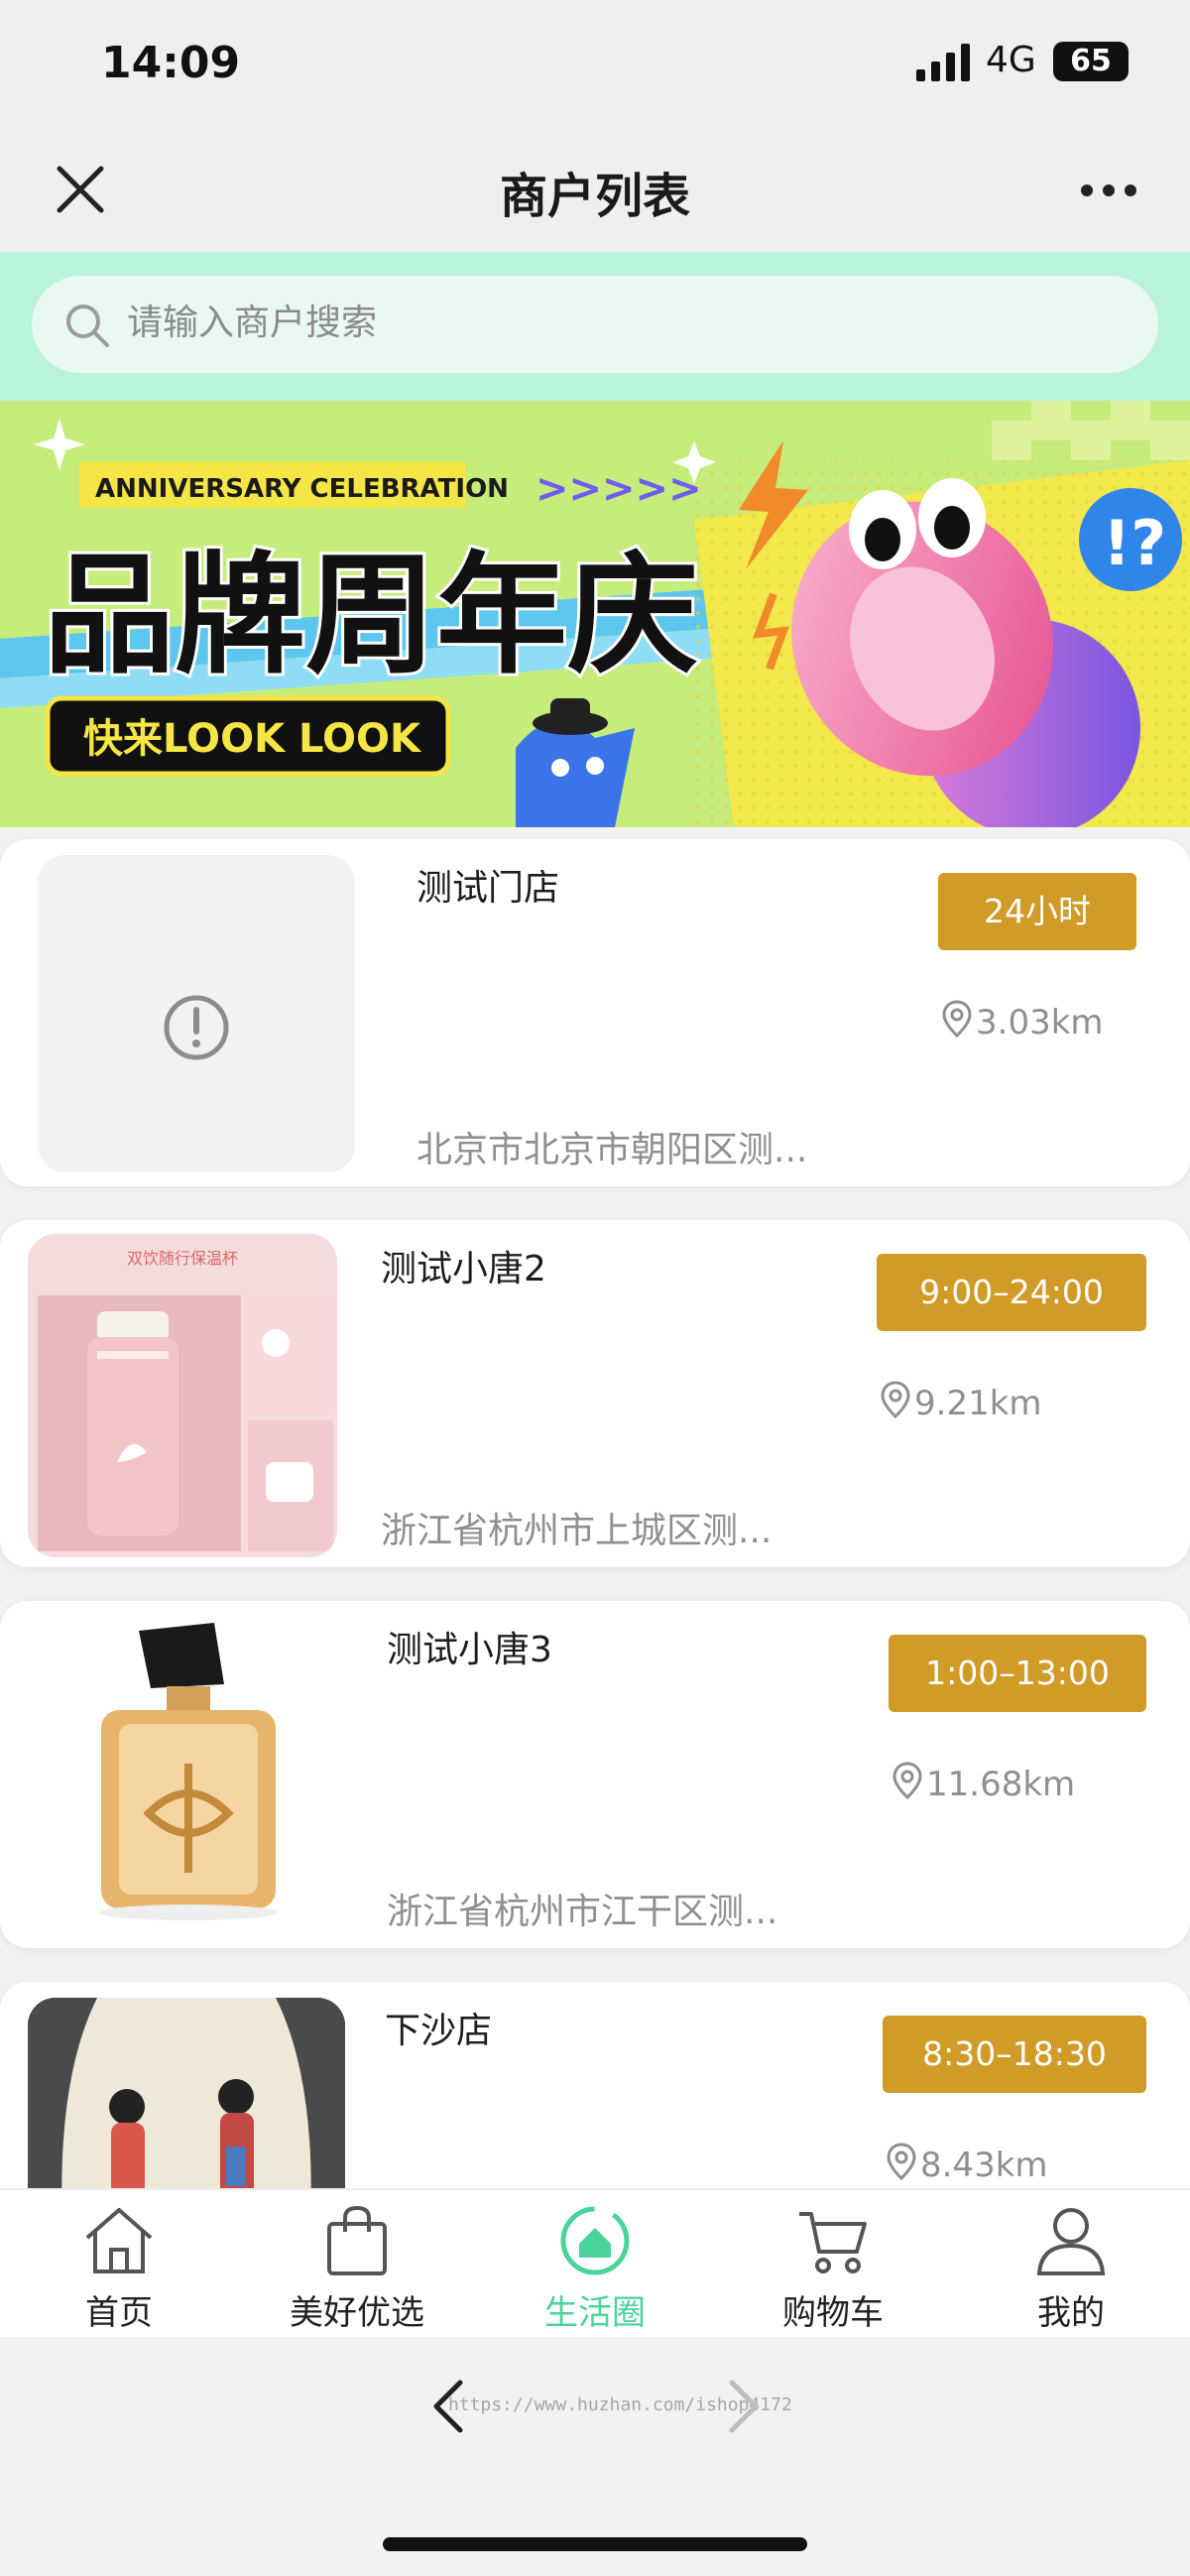 This screenshot has height=2576, width=1190. I want to click on home-icon, so click(119, 2240).